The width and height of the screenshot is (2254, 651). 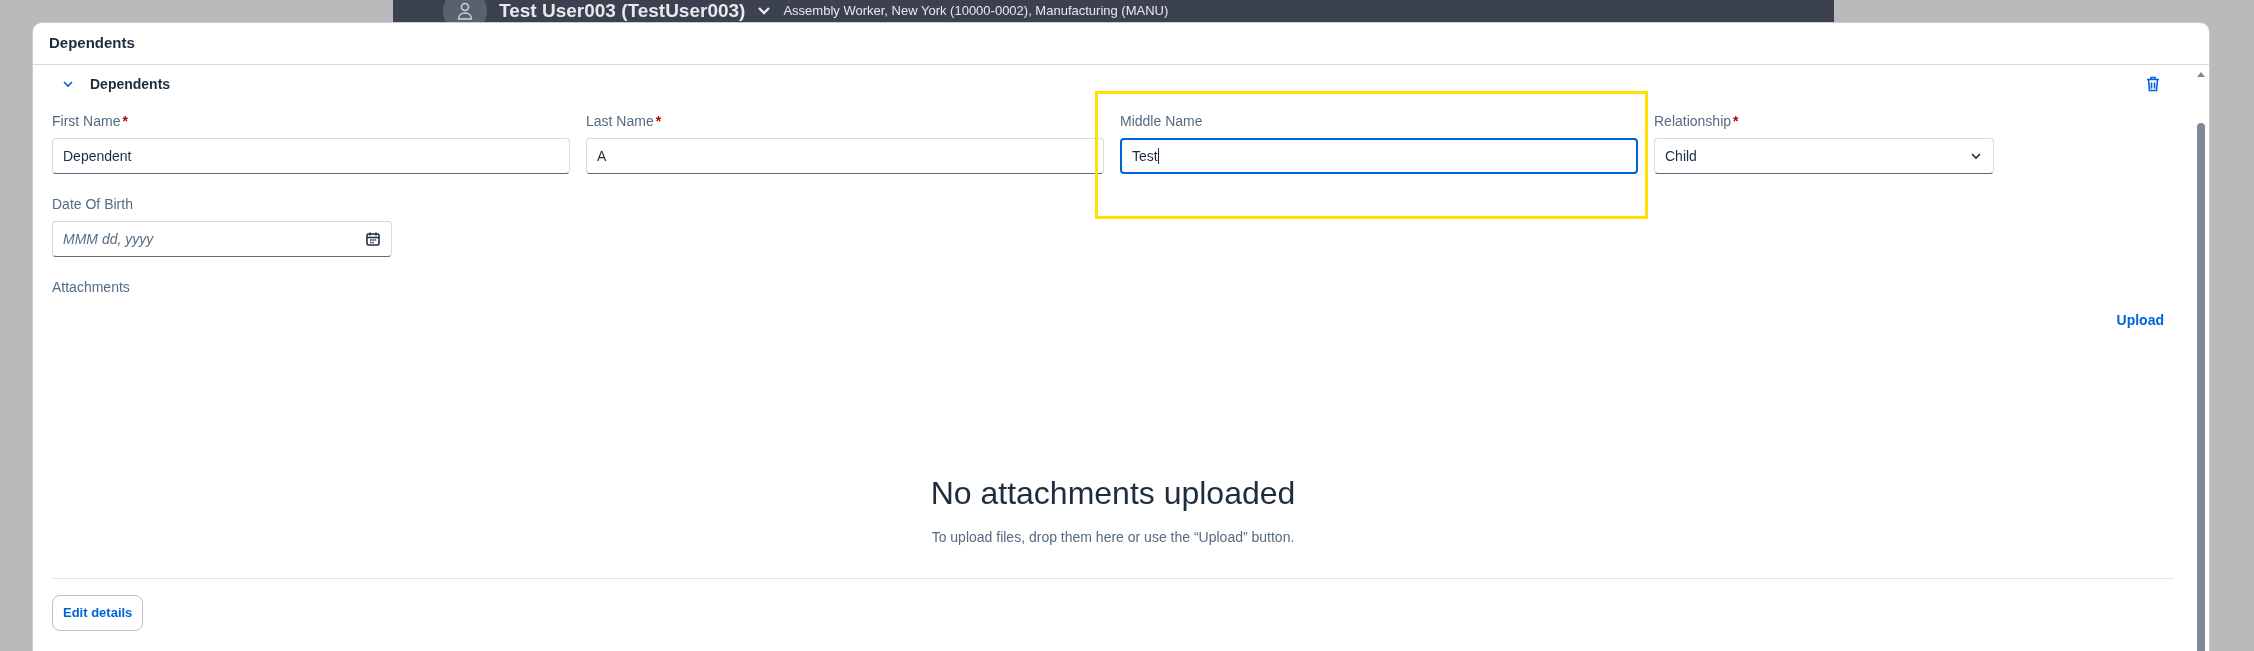 I want to click on date-input-field: MMM dd, yyyy, so click(x=222, y=239).